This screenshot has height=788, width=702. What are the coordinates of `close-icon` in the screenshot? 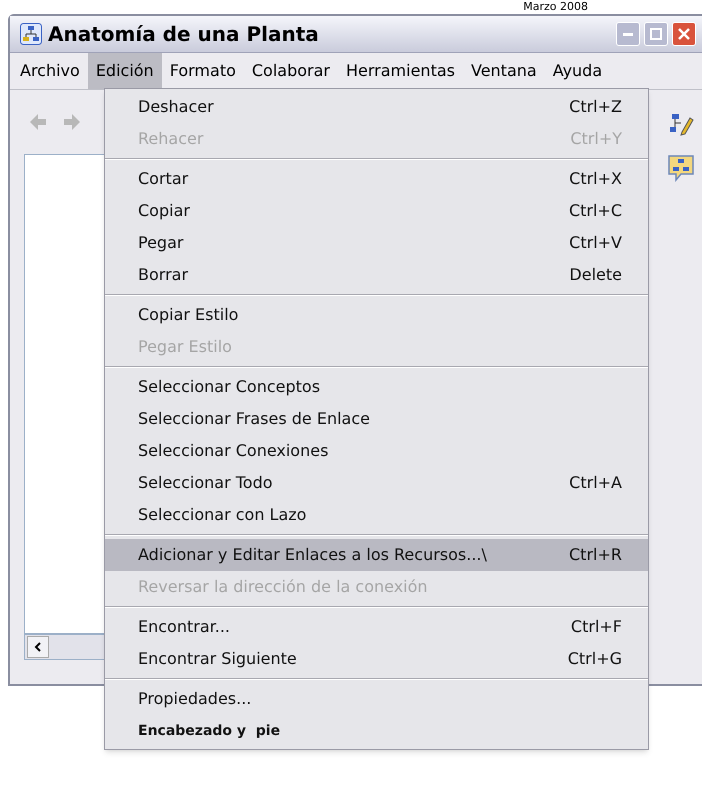 It's located at (684, 34).